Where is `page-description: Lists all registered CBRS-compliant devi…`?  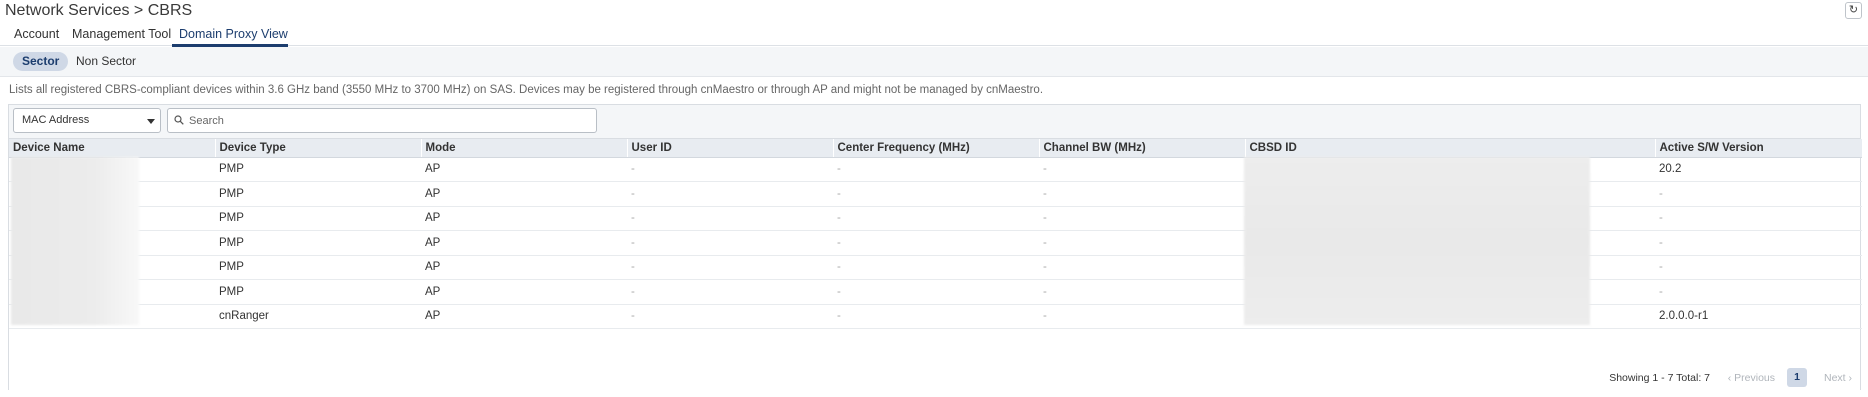 page-description: Lists all registered CBRS-compliant devi… is located at coordinates (526, 90).